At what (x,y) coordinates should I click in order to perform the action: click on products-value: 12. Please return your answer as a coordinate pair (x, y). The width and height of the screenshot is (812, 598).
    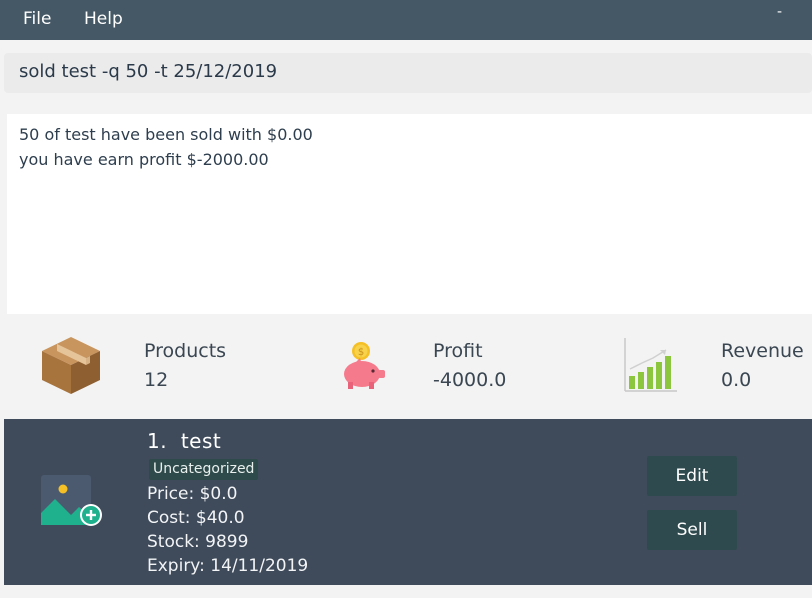
    Looking at the image, I should click on (156, 380).